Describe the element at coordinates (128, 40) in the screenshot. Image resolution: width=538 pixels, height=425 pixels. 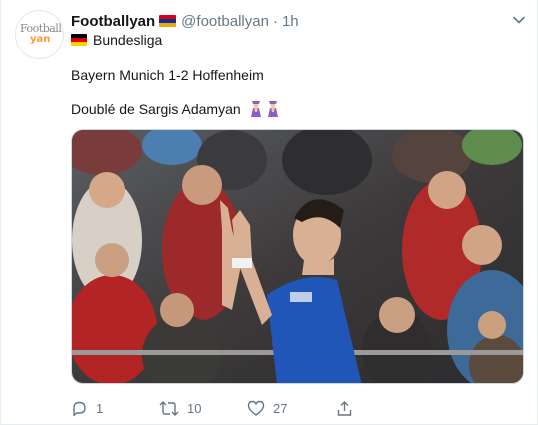
I see `league-name: Bundesliga` at that location.